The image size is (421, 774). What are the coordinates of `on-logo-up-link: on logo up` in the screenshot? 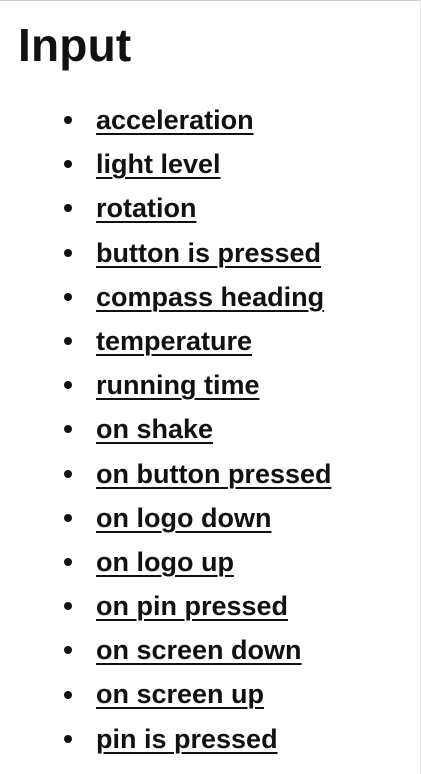 It's located at (165, 562).